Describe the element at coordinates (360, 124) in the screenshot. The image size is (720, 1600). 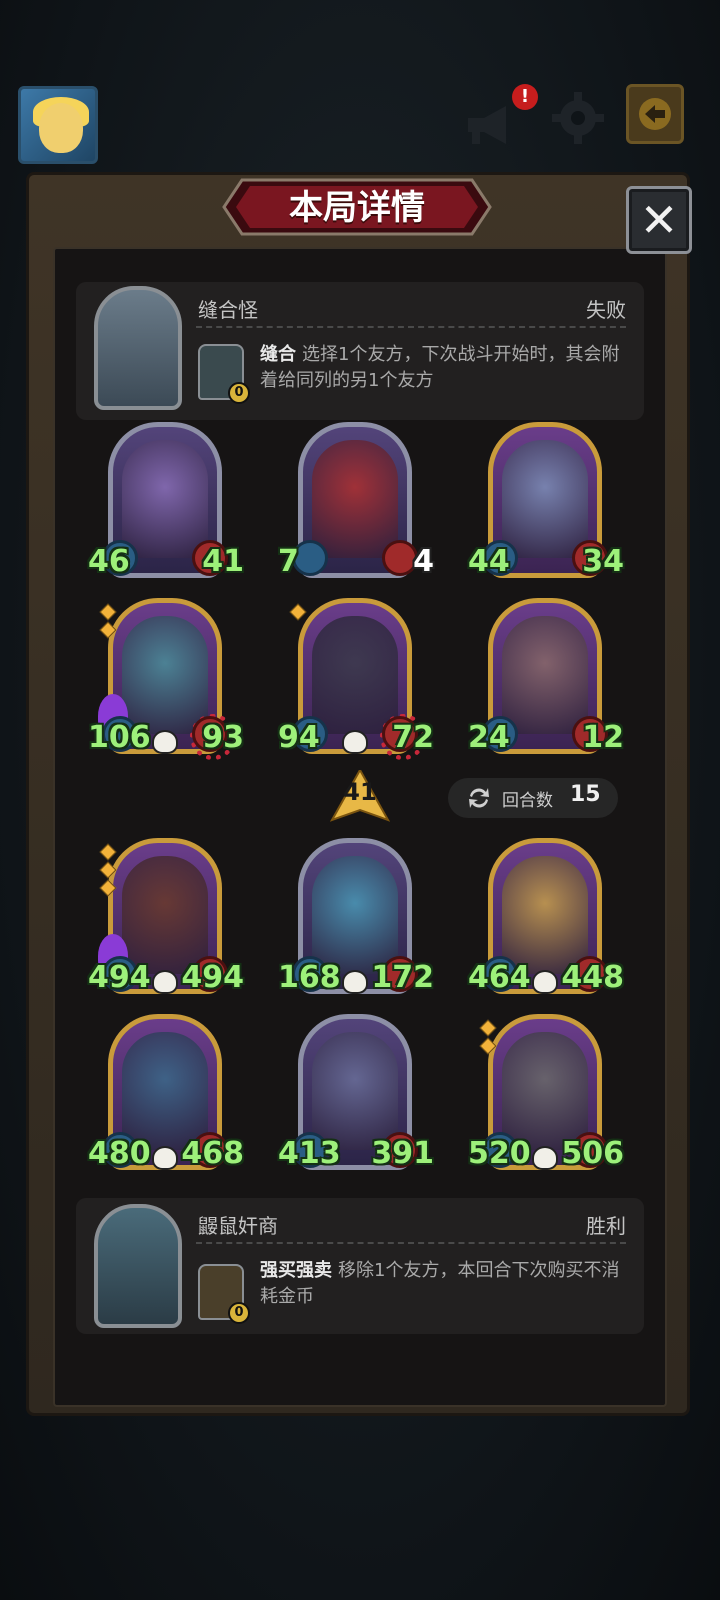
I see `top-bar: !` at that location.